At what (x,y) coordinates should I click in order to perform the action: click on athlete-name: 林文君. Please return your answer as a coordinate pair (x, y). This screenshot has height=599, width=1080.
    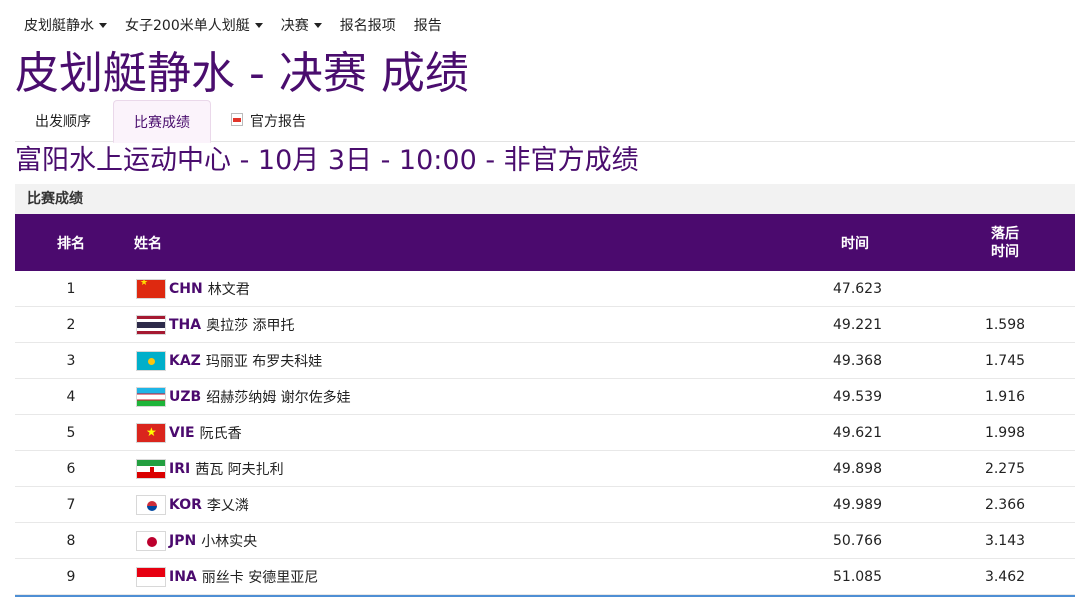
    Looking at the image, I should click on (228, 290).